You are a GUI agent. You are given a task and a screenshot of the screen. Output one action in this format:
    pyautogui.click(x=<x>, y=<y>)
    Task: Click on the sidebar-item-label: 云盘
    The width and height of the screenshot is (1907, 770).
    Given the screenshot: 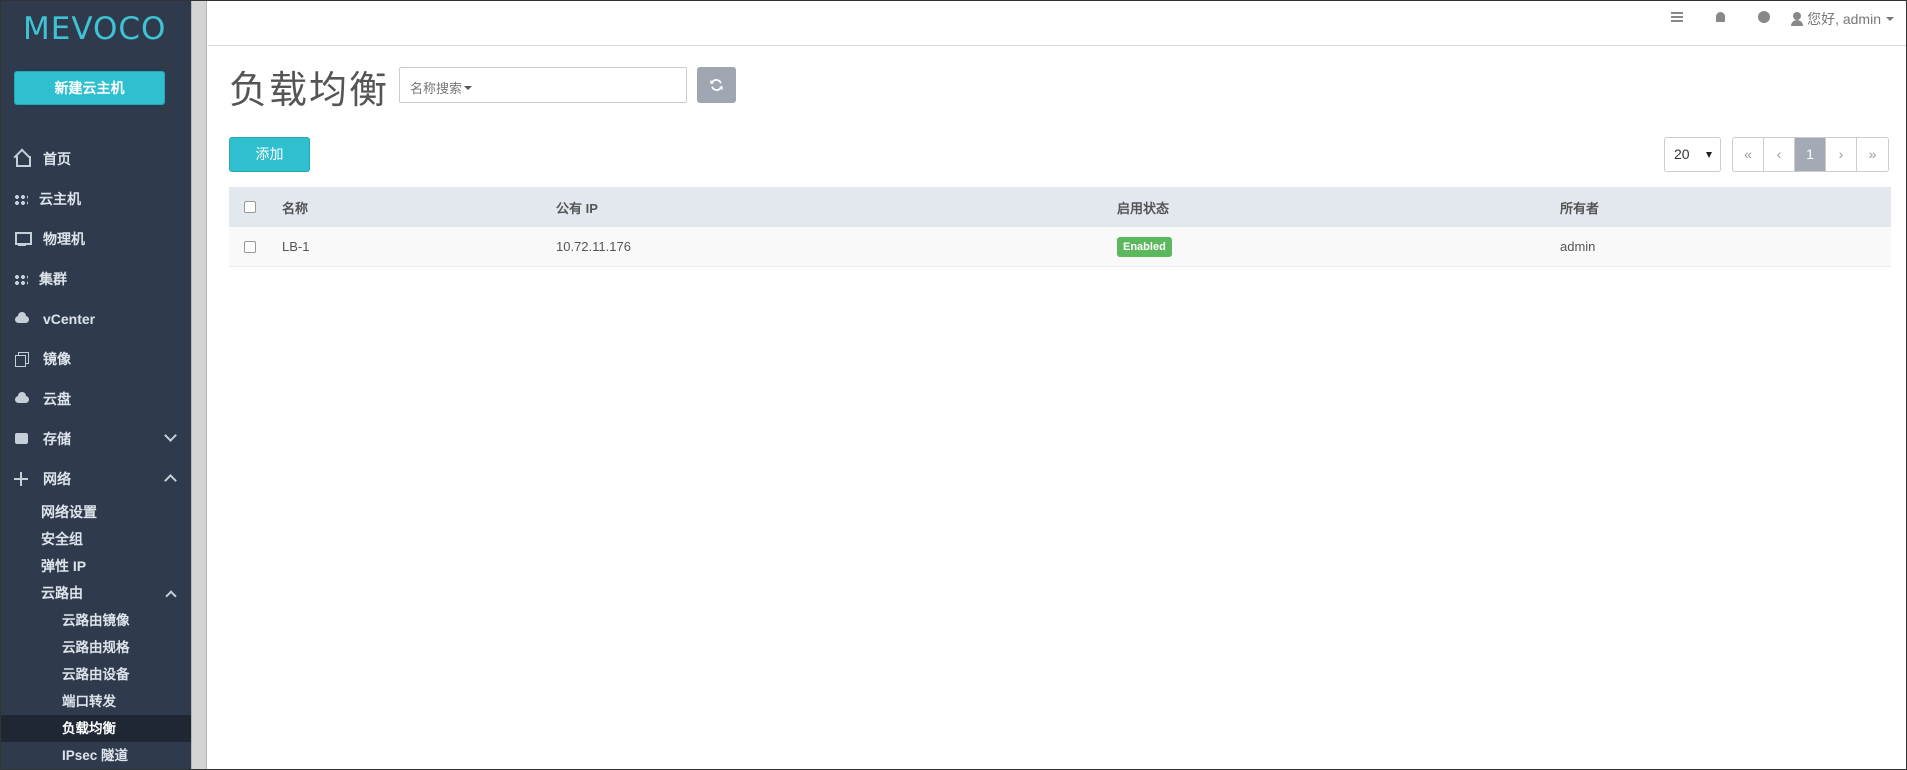 What is the action you would take?
    pyautogui.click(x=57, y=399)
    